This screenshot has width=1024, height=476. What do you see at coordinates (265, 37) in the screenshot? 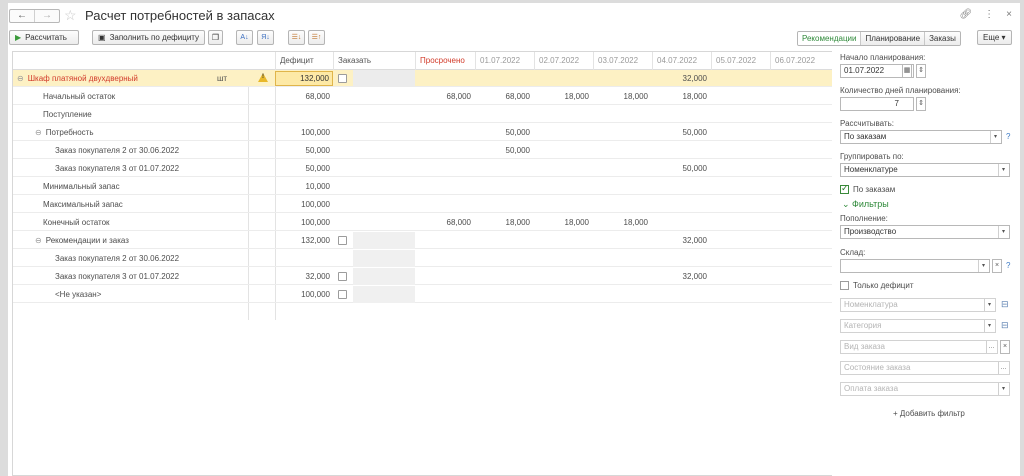
I see `sort-descending-button: Я↓` at bounding box center [265, 37].